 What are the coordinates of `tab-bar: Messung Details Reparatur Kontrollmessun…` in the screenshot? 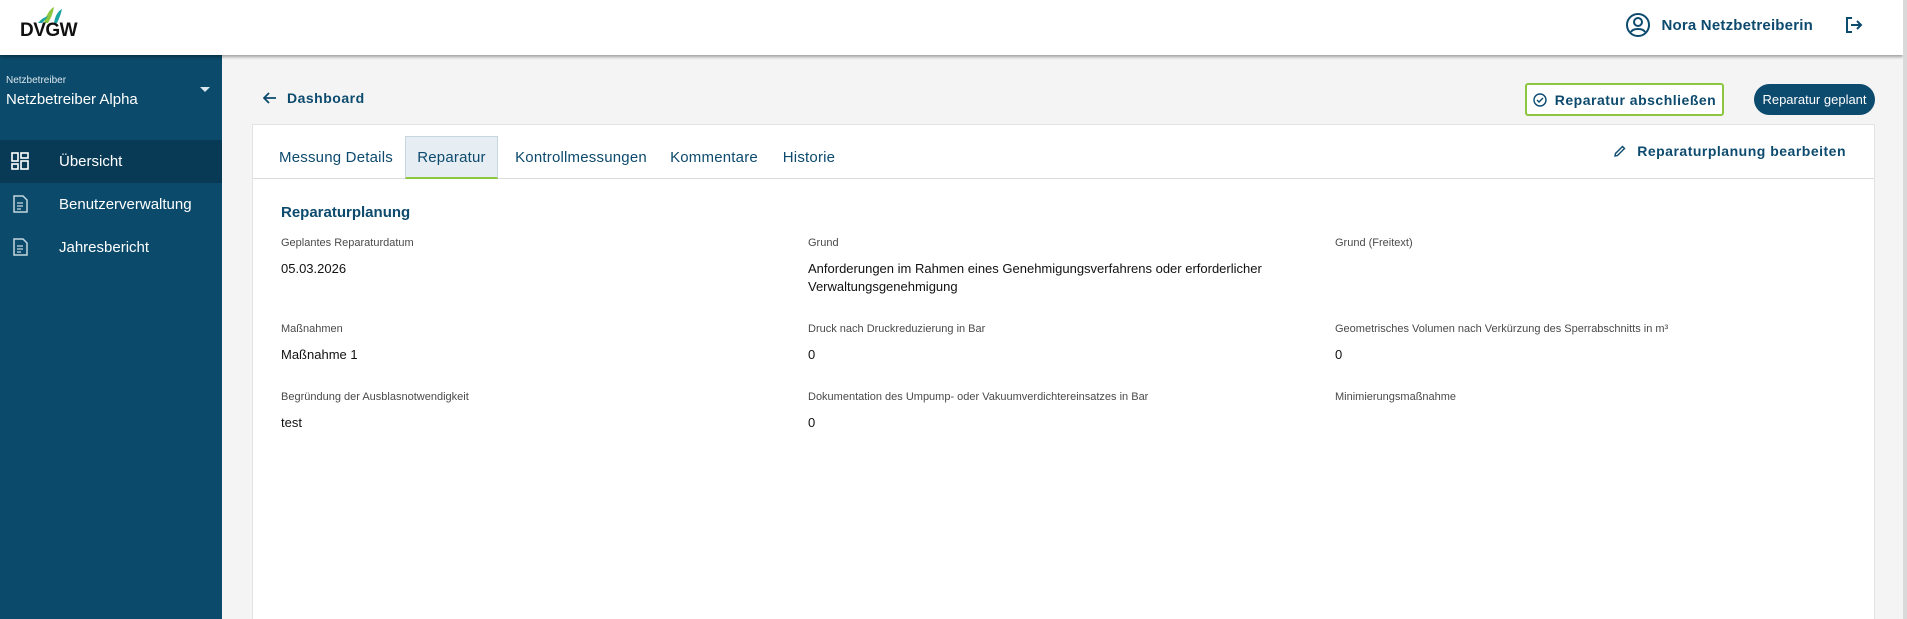 It's located at (1063, 152).